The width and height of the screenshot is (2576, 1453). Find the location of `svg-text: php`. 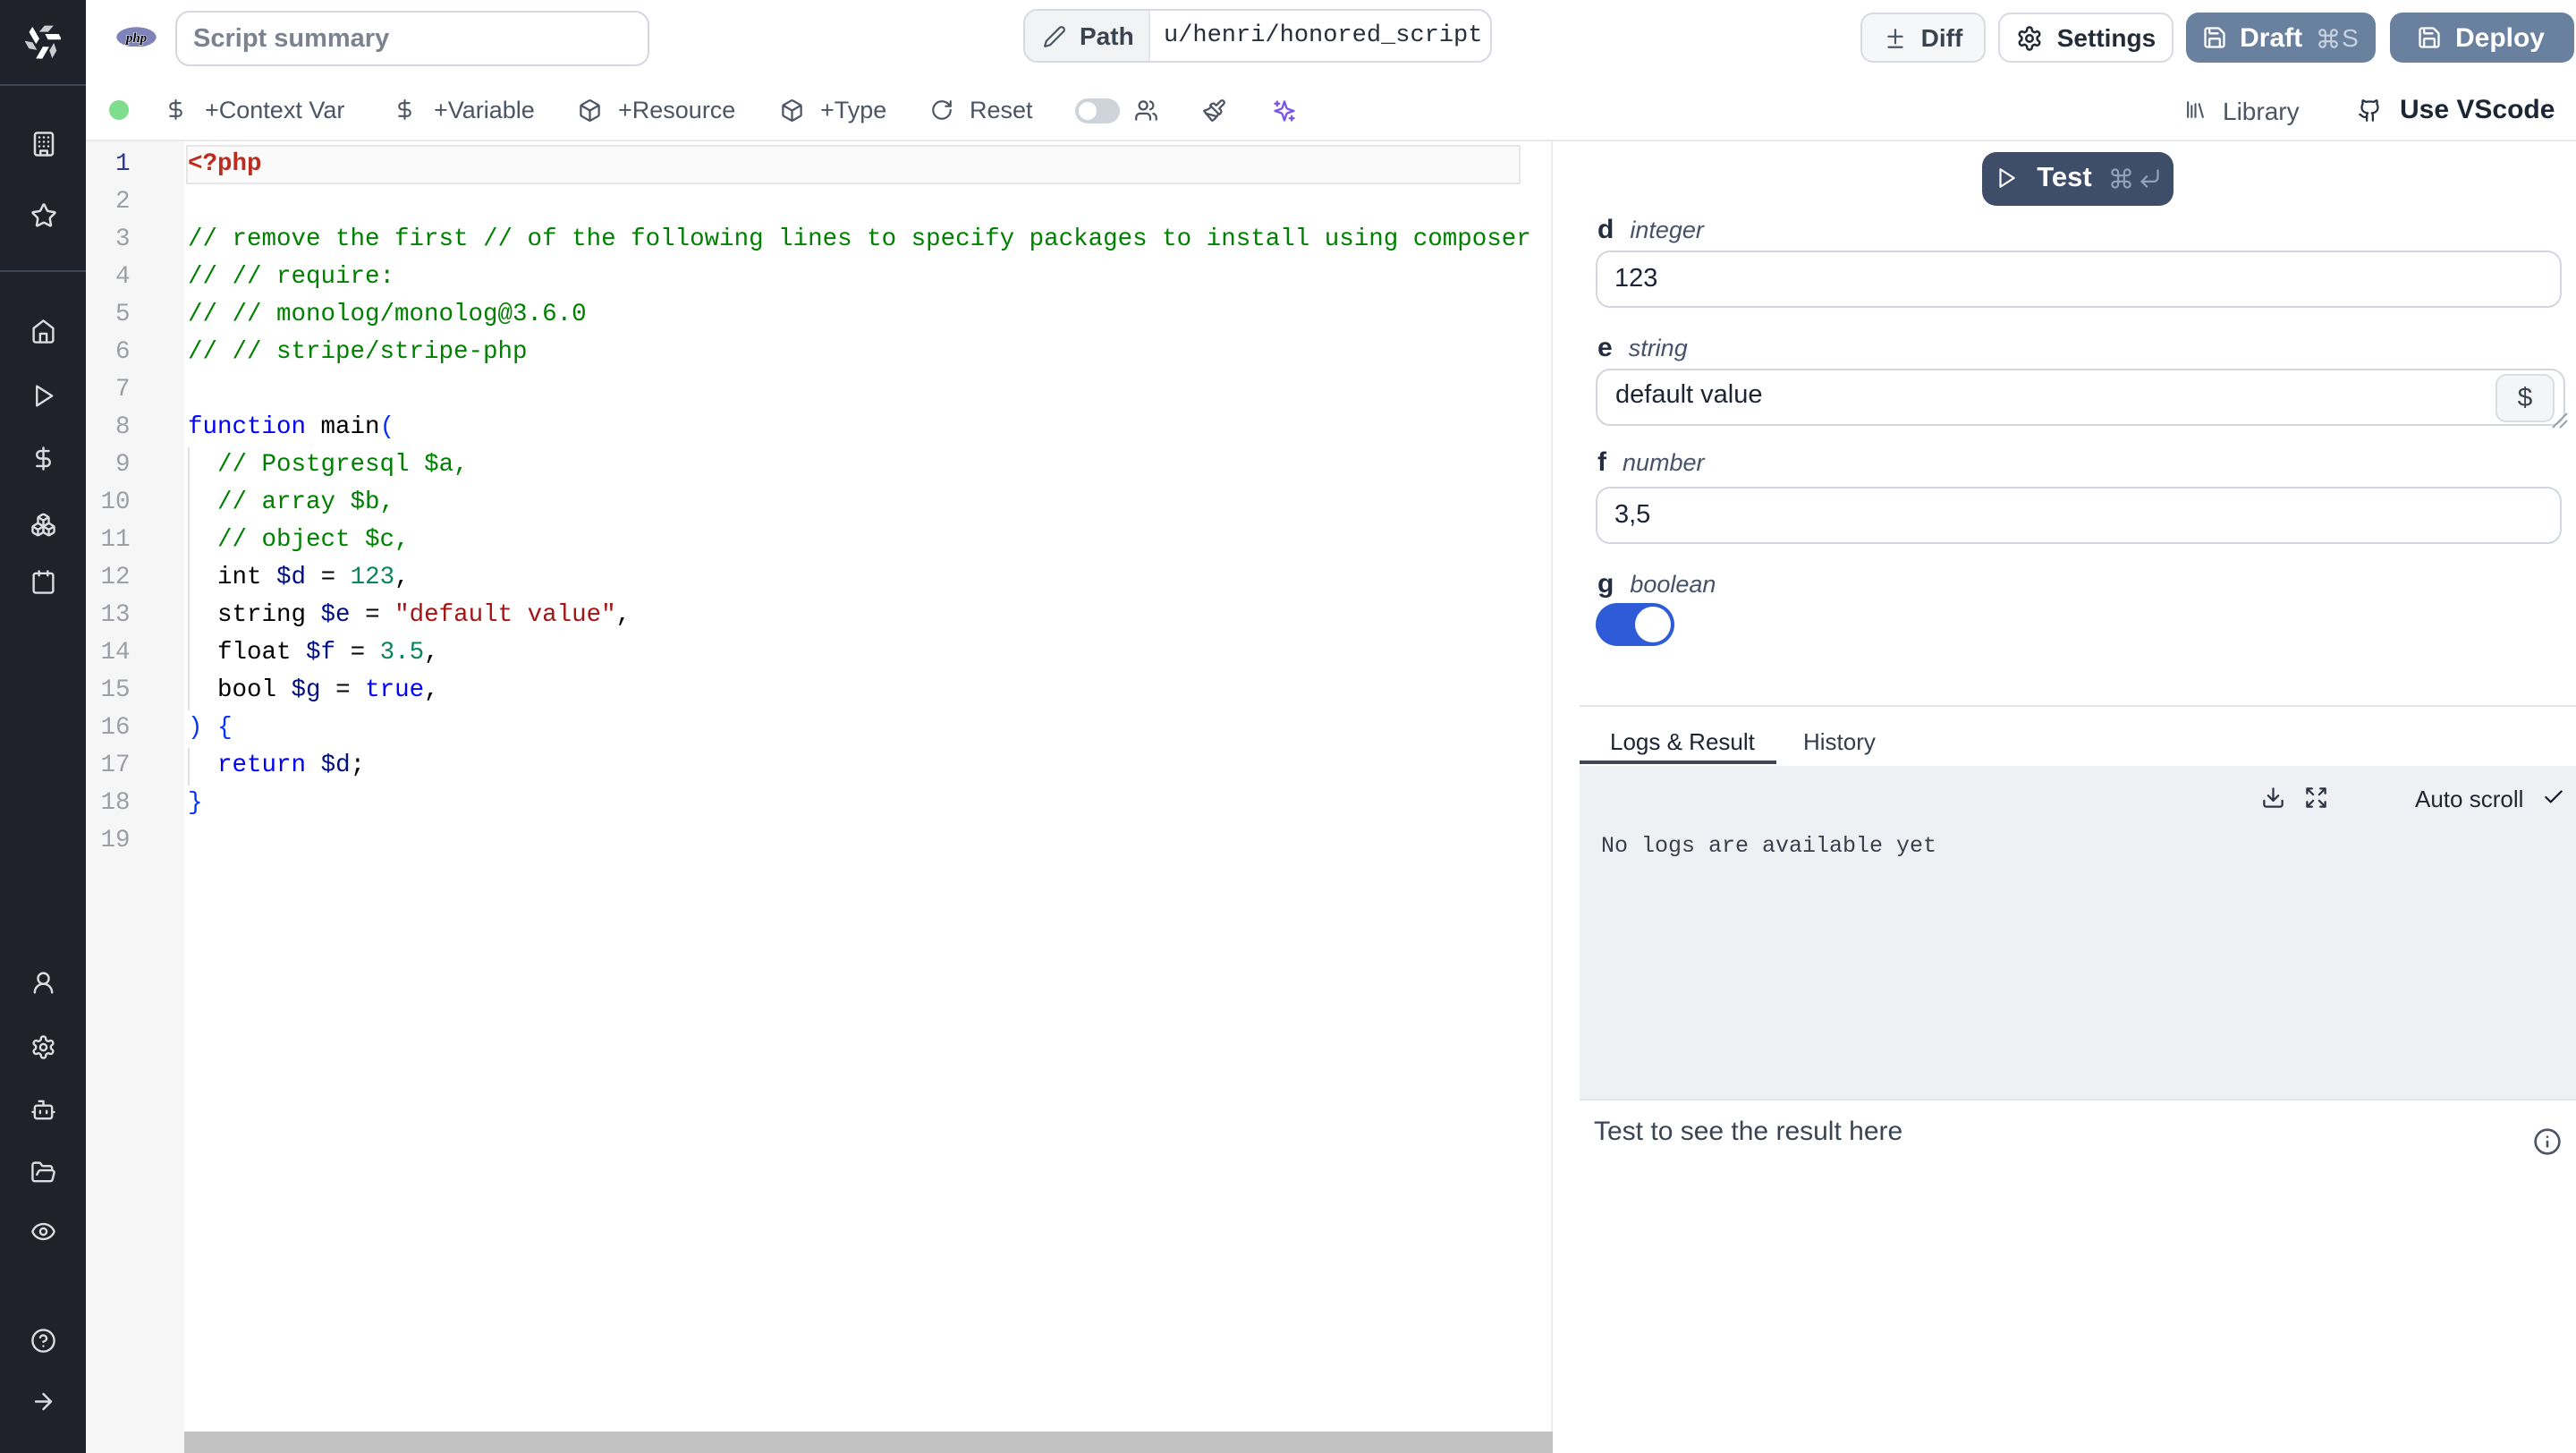

svg-text: php is located at coordinates (136, 37).